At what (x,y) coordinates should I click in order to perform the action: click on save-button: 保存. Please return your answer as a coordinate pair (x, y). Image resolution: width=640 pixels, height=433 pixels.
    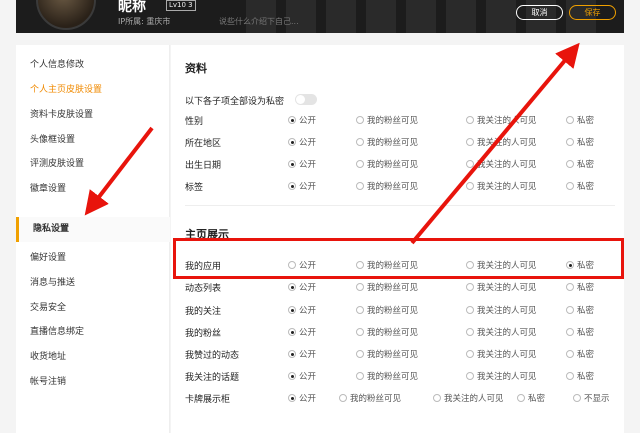
    Looking at the image, I should click on (592, 12).